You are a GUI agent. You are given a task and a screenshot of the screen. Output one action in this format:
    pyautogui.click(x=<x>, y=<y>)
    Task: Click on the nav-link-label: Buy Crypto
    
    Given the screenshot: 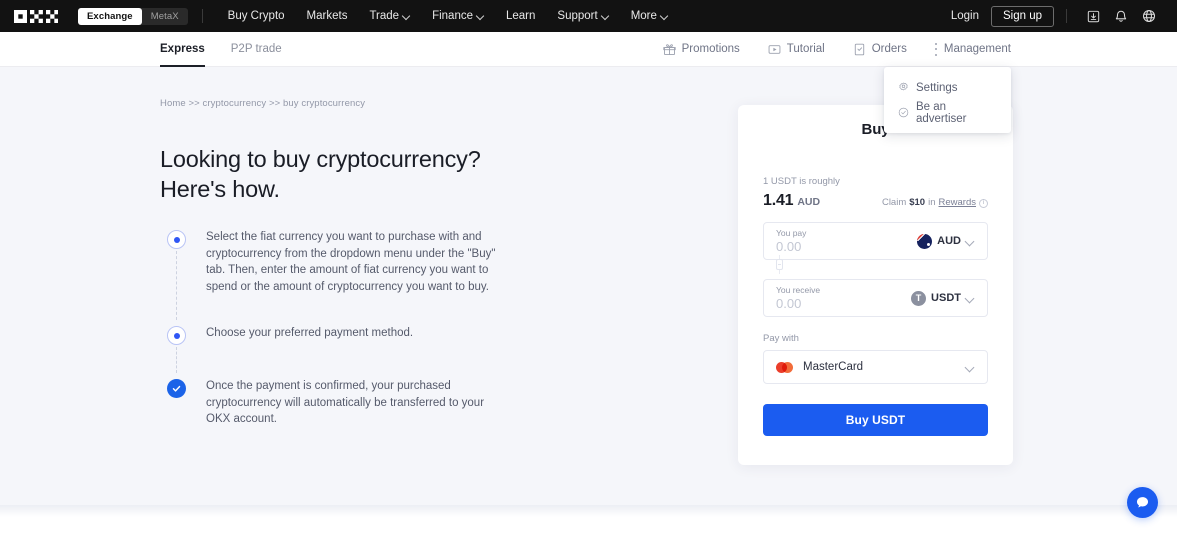 What is the action you would take?
    pyautogui.click(x=256, y=16)
    